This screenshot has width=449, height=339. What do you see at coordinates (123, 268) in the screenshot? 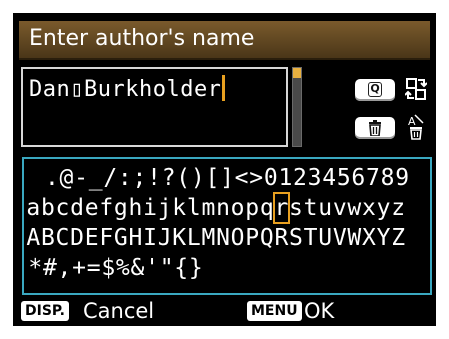
I see `character-key: %` at bounding box center [123, 268].